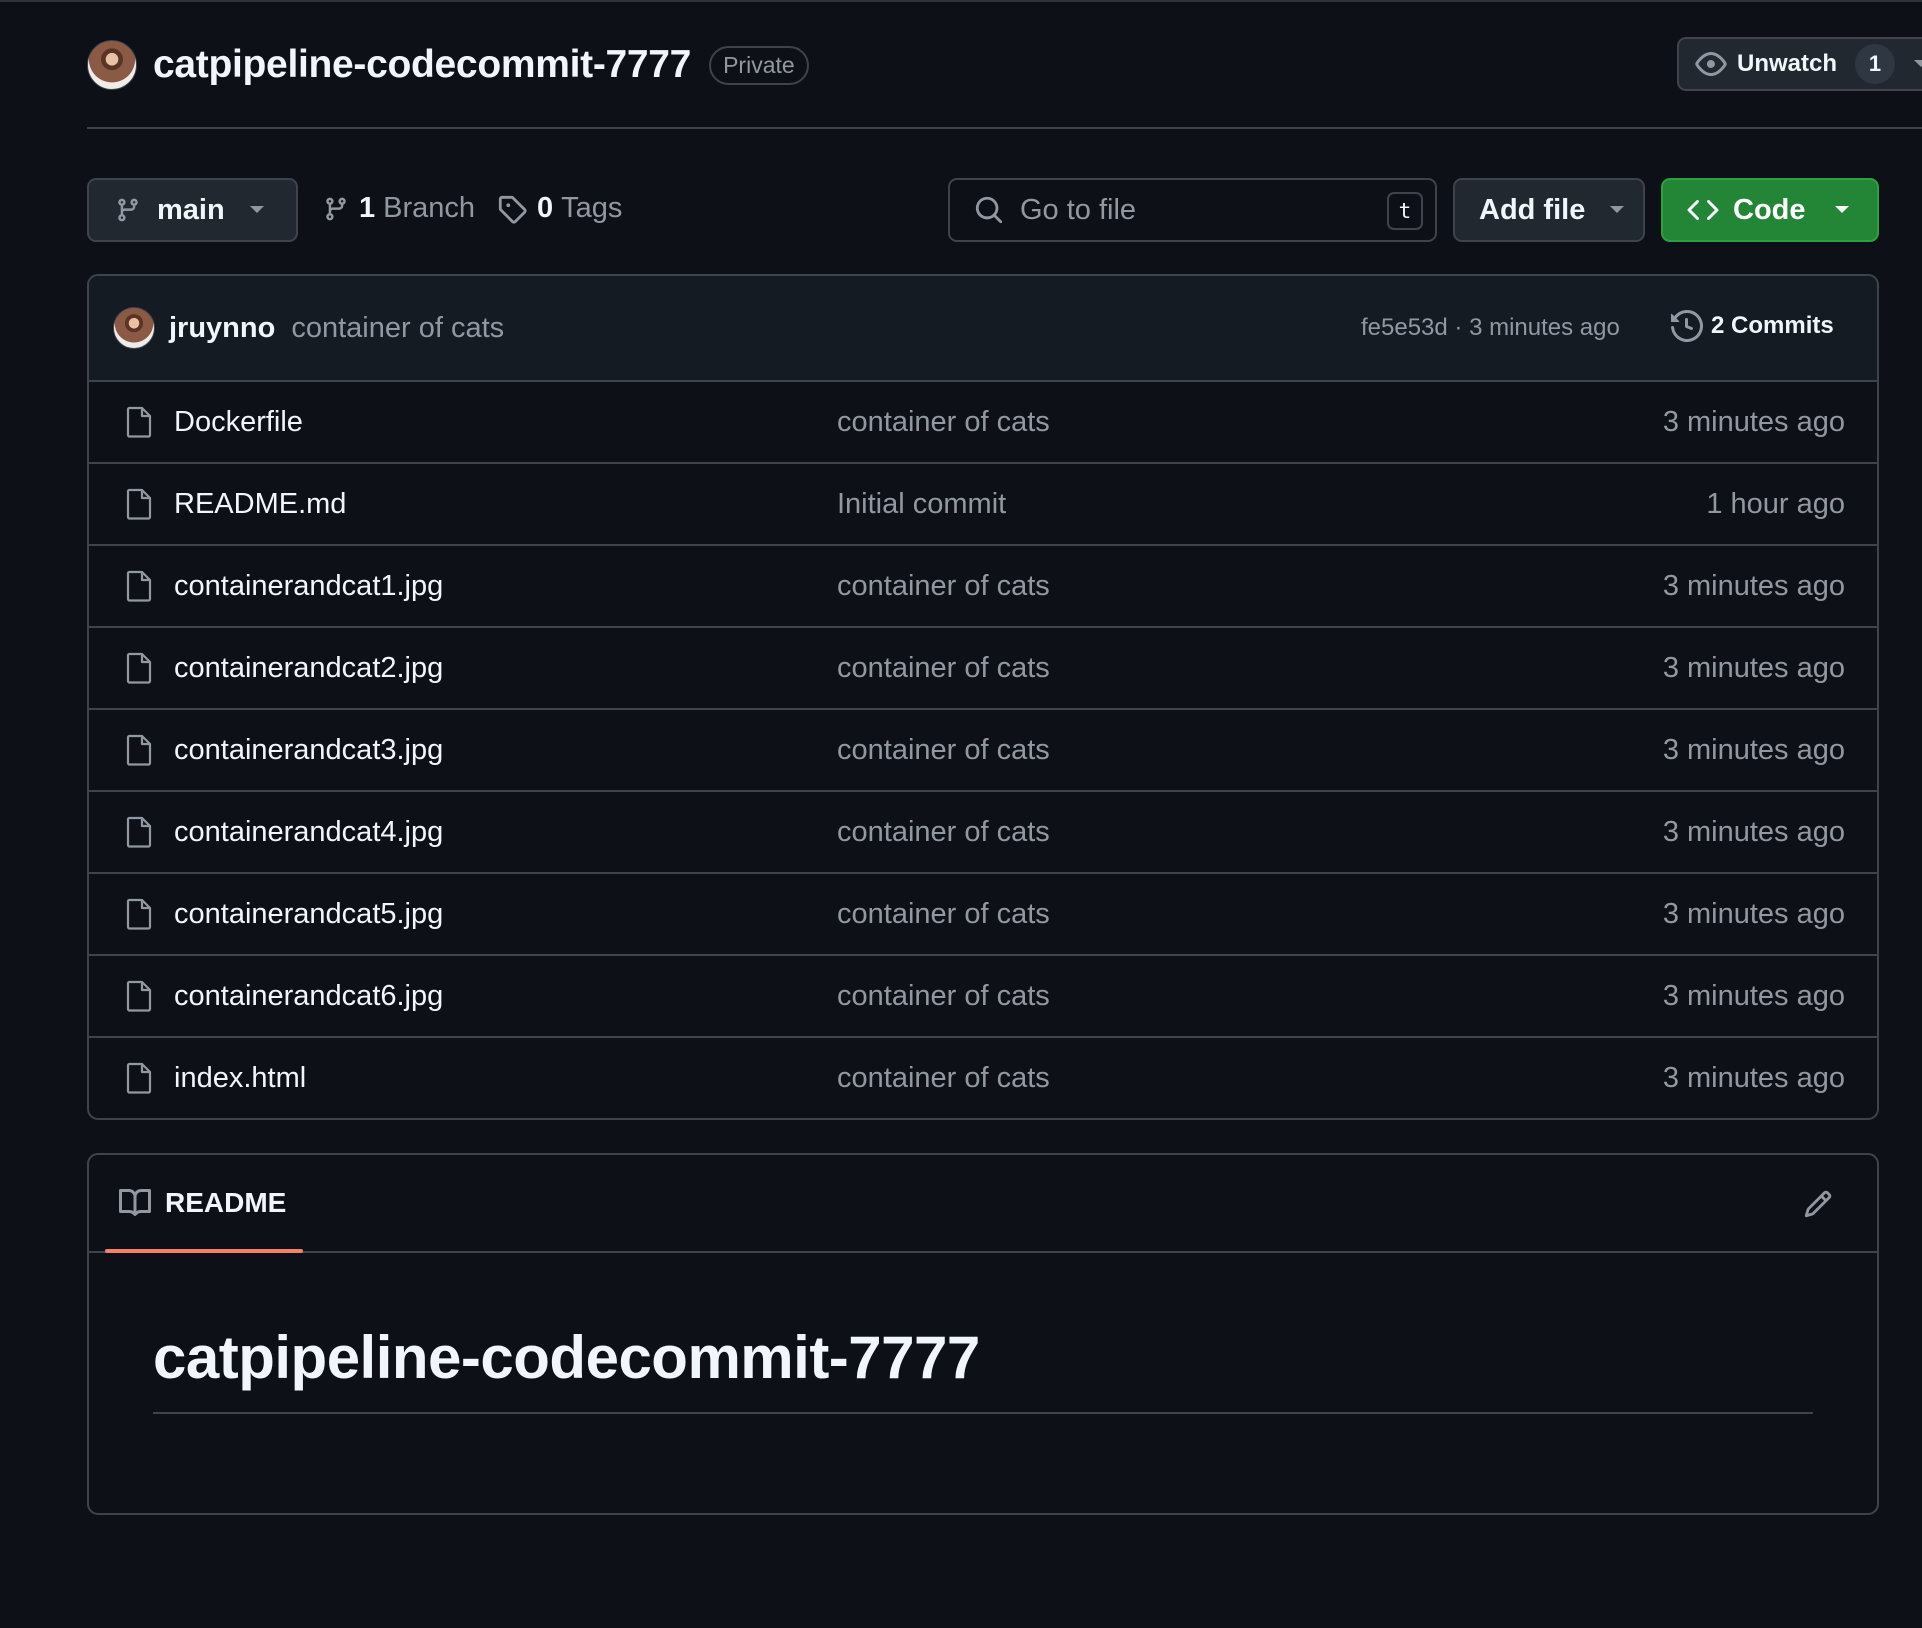  Describe the element at coordinates (308, 668) in the screenshot. I see `file-name-link: containerandcat2.jpg` at that location.